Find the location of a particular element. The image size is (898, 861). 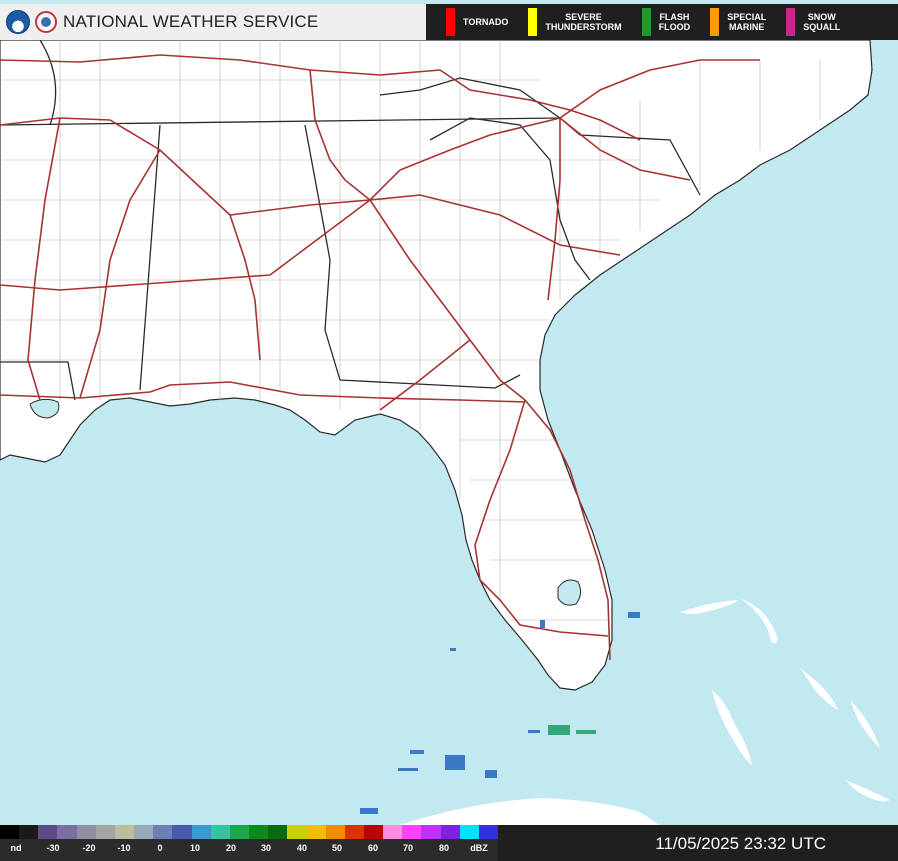

legend-item-special-marine: SPECIAL MARINE is located at coordinates (728, 22).